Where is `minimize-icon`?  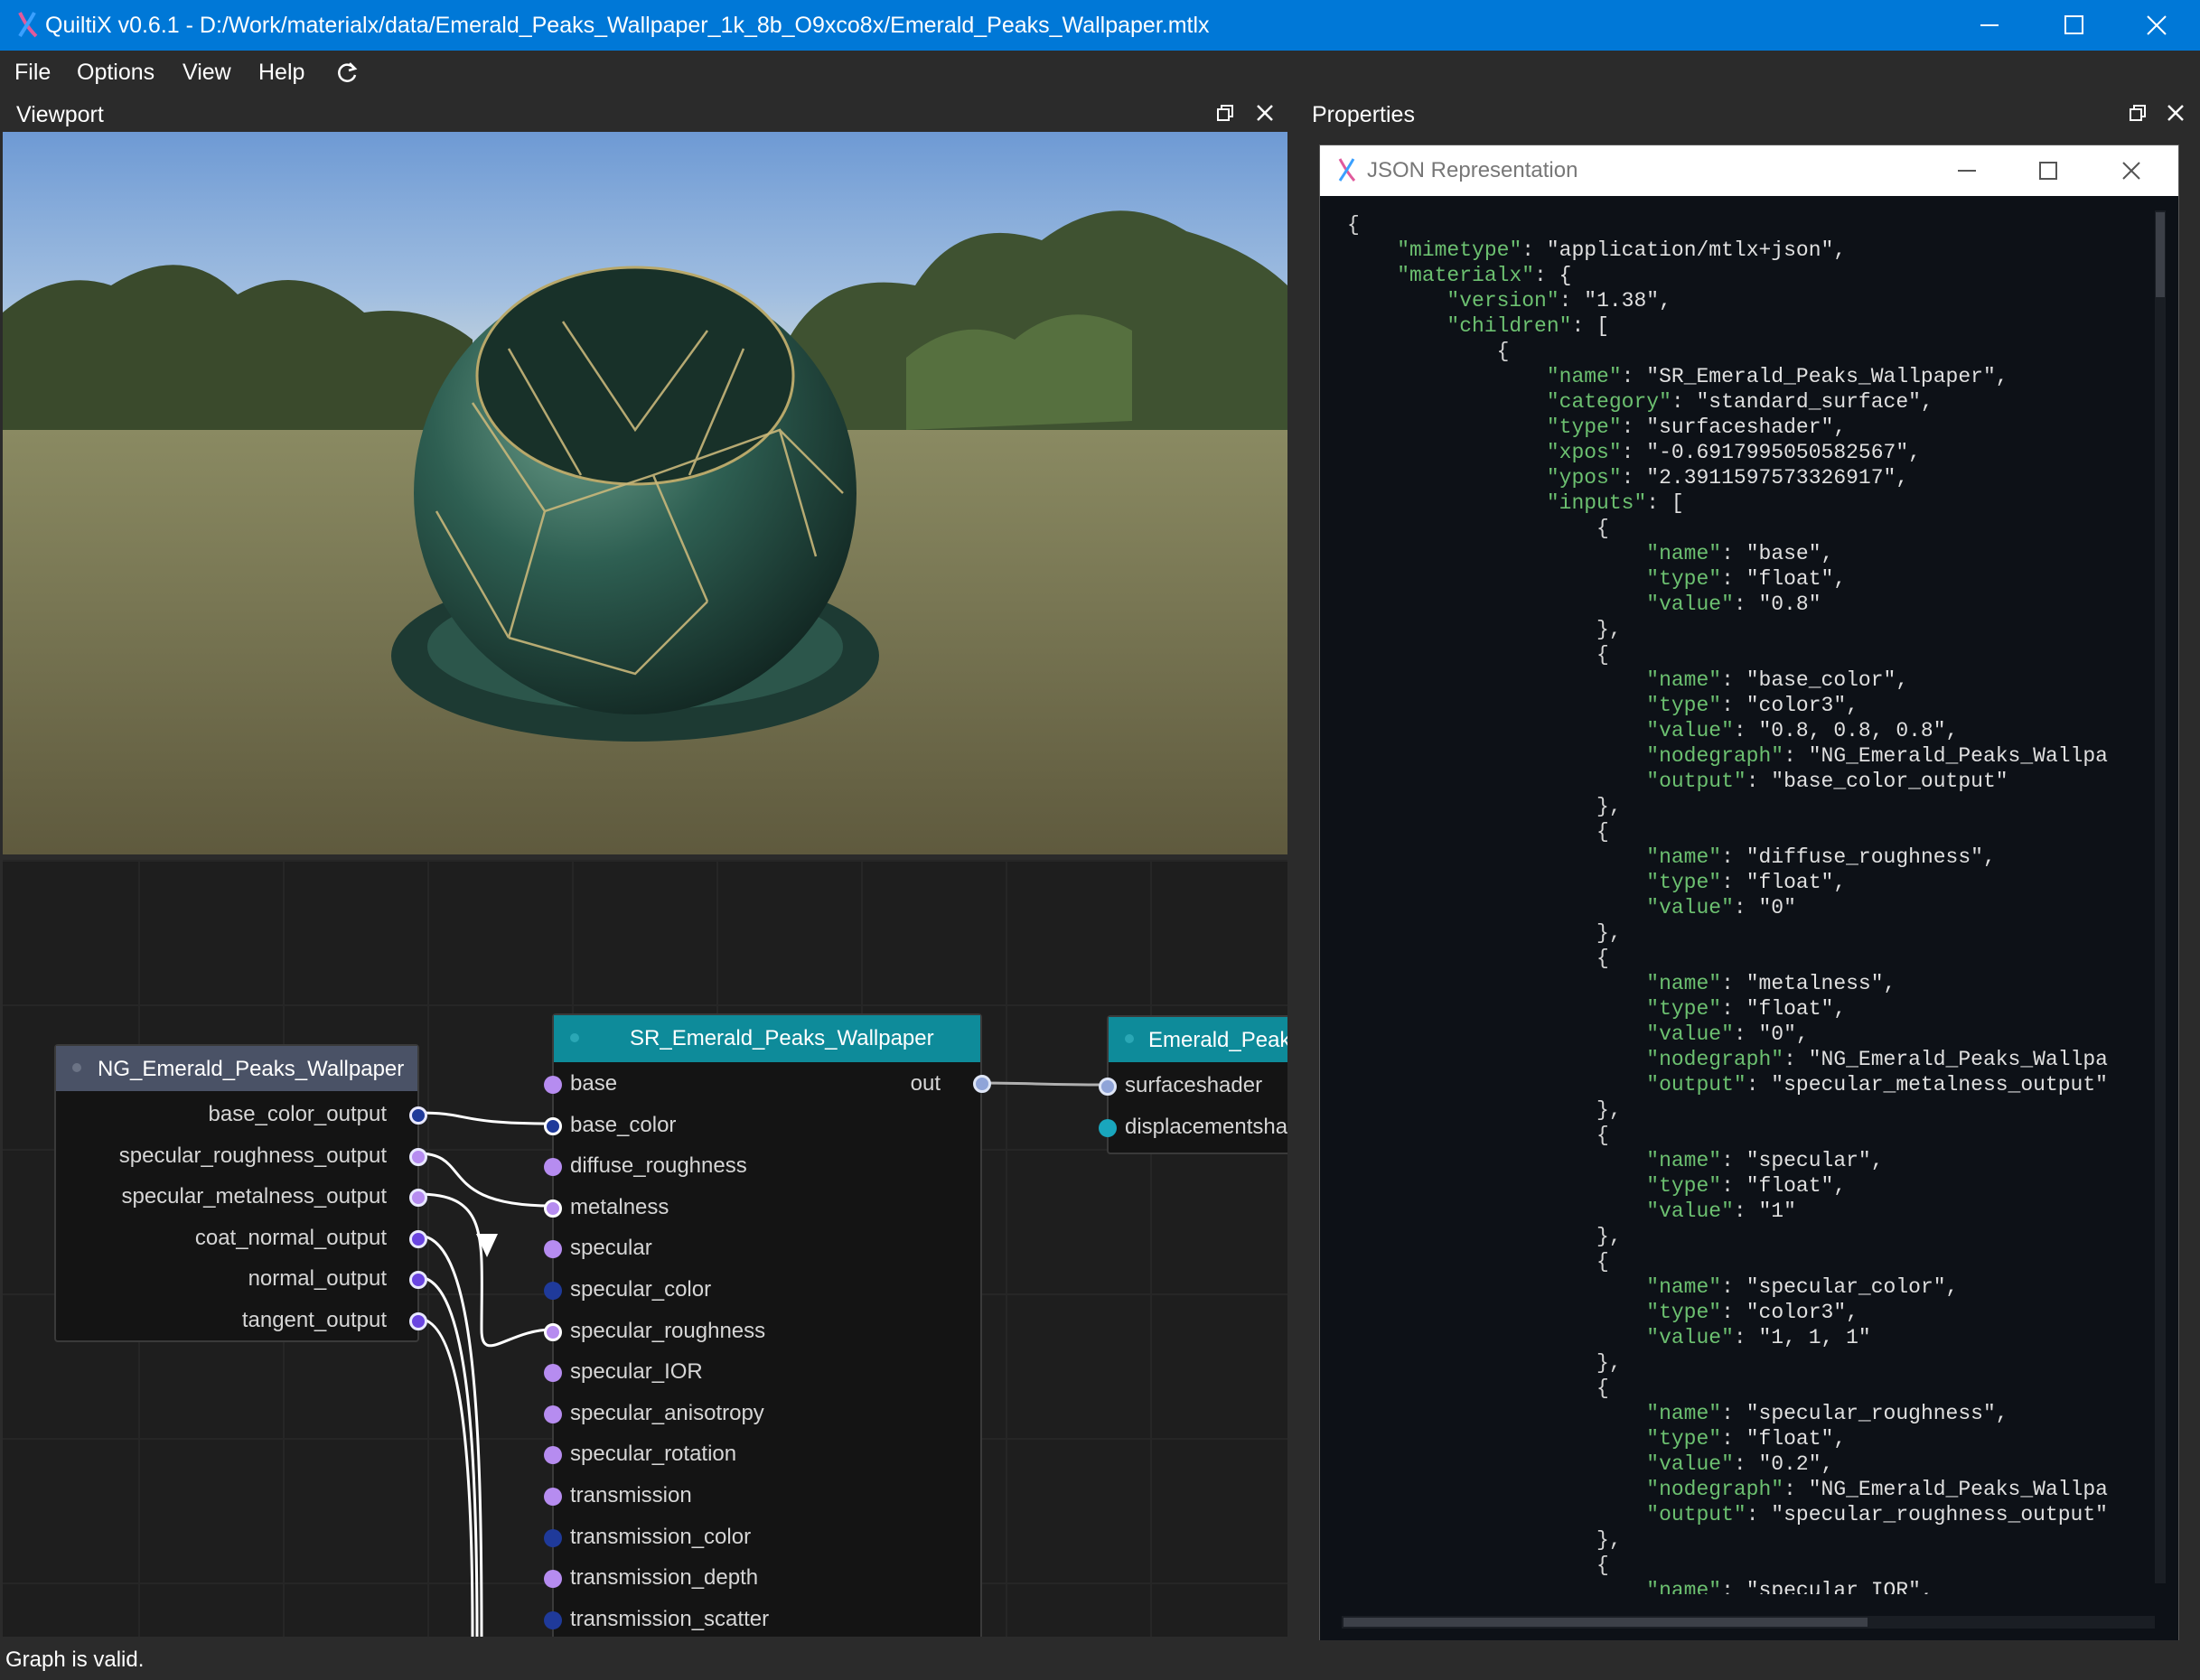
minimize-icon is located at coordinates (1967, 171).